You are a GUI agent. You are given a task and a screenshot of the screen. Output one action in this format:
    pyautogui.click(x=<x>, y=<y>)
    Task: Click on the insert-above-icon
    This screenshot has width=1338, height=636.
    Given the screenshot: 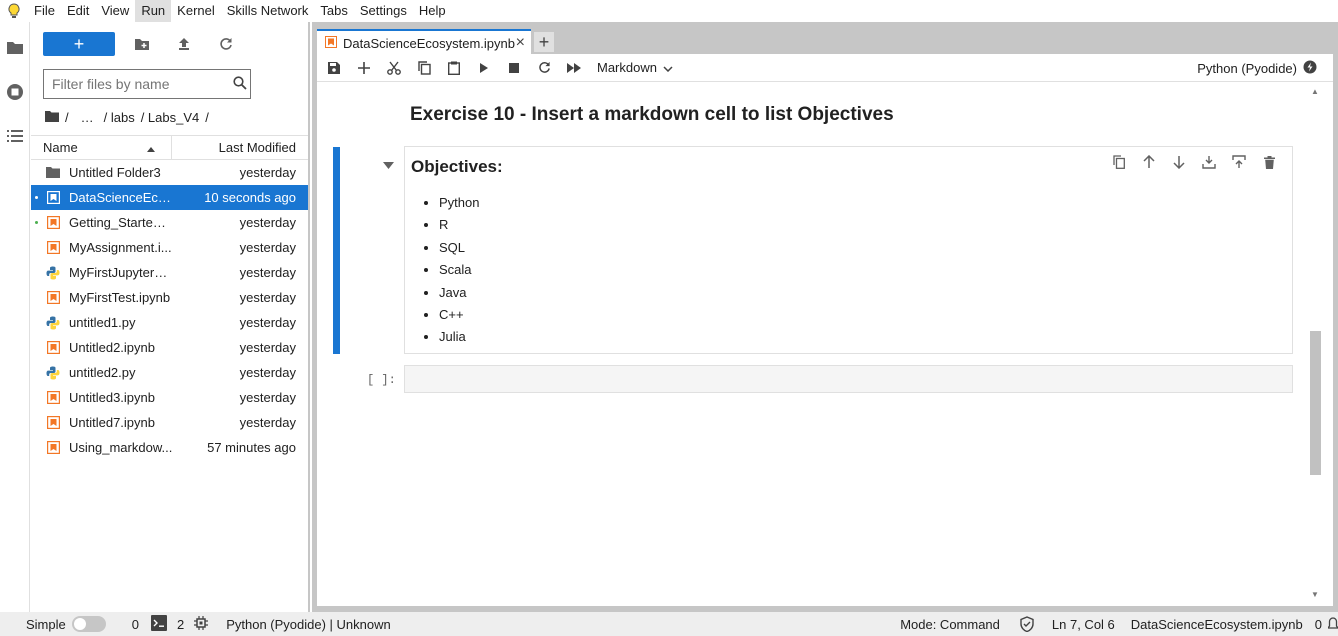 What is the action you would take?
    pyautogui.click(x=1209, y=162)
    